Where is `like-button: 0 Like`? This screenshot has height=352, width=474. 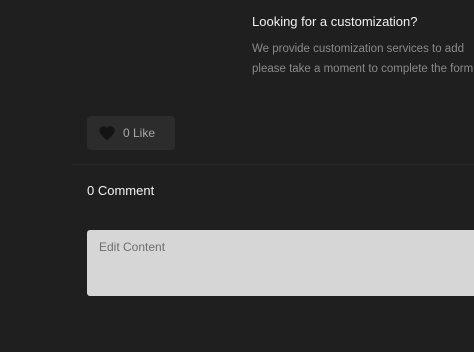
like-button: 0 Like is located at coordinates (131, 133).